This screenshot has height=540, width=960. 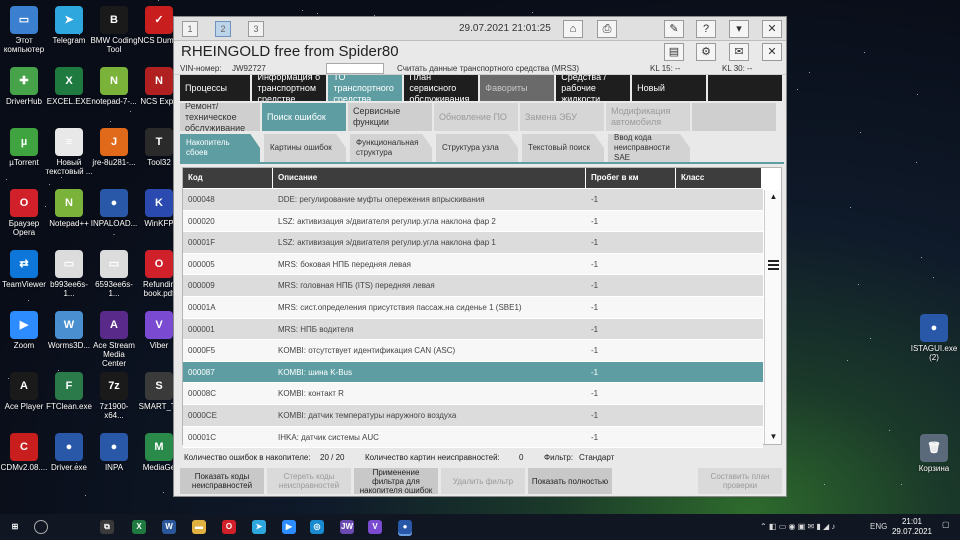 I want to click on desktop-icon: ⇄ TeamViewer, so click(x=24, y=277).